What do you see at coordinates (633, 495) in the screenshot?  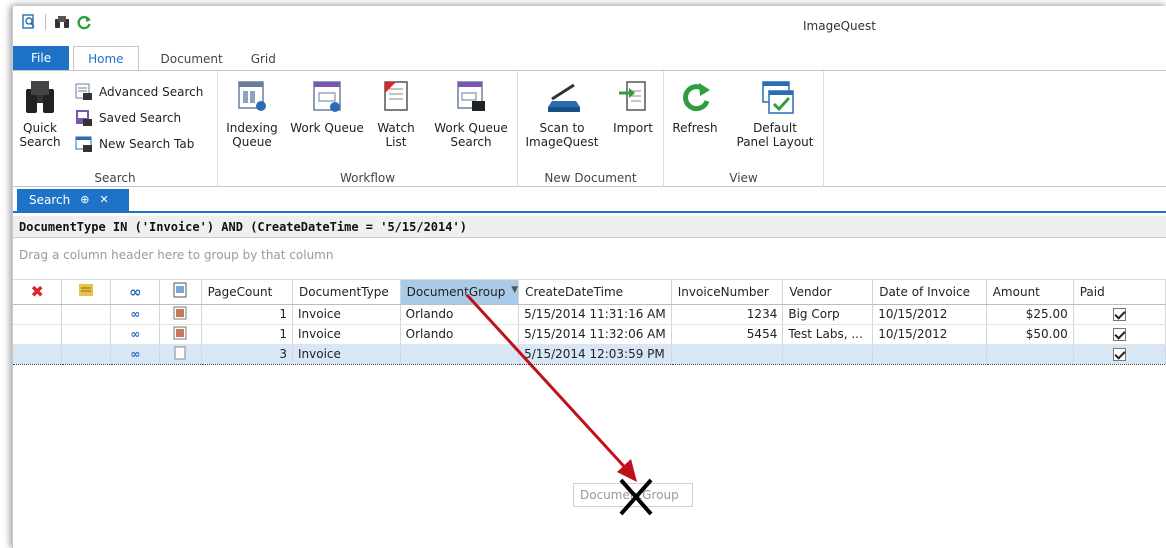 I see `drag-ghost-header: DocumentGroup` at bounding box center [633, 495].